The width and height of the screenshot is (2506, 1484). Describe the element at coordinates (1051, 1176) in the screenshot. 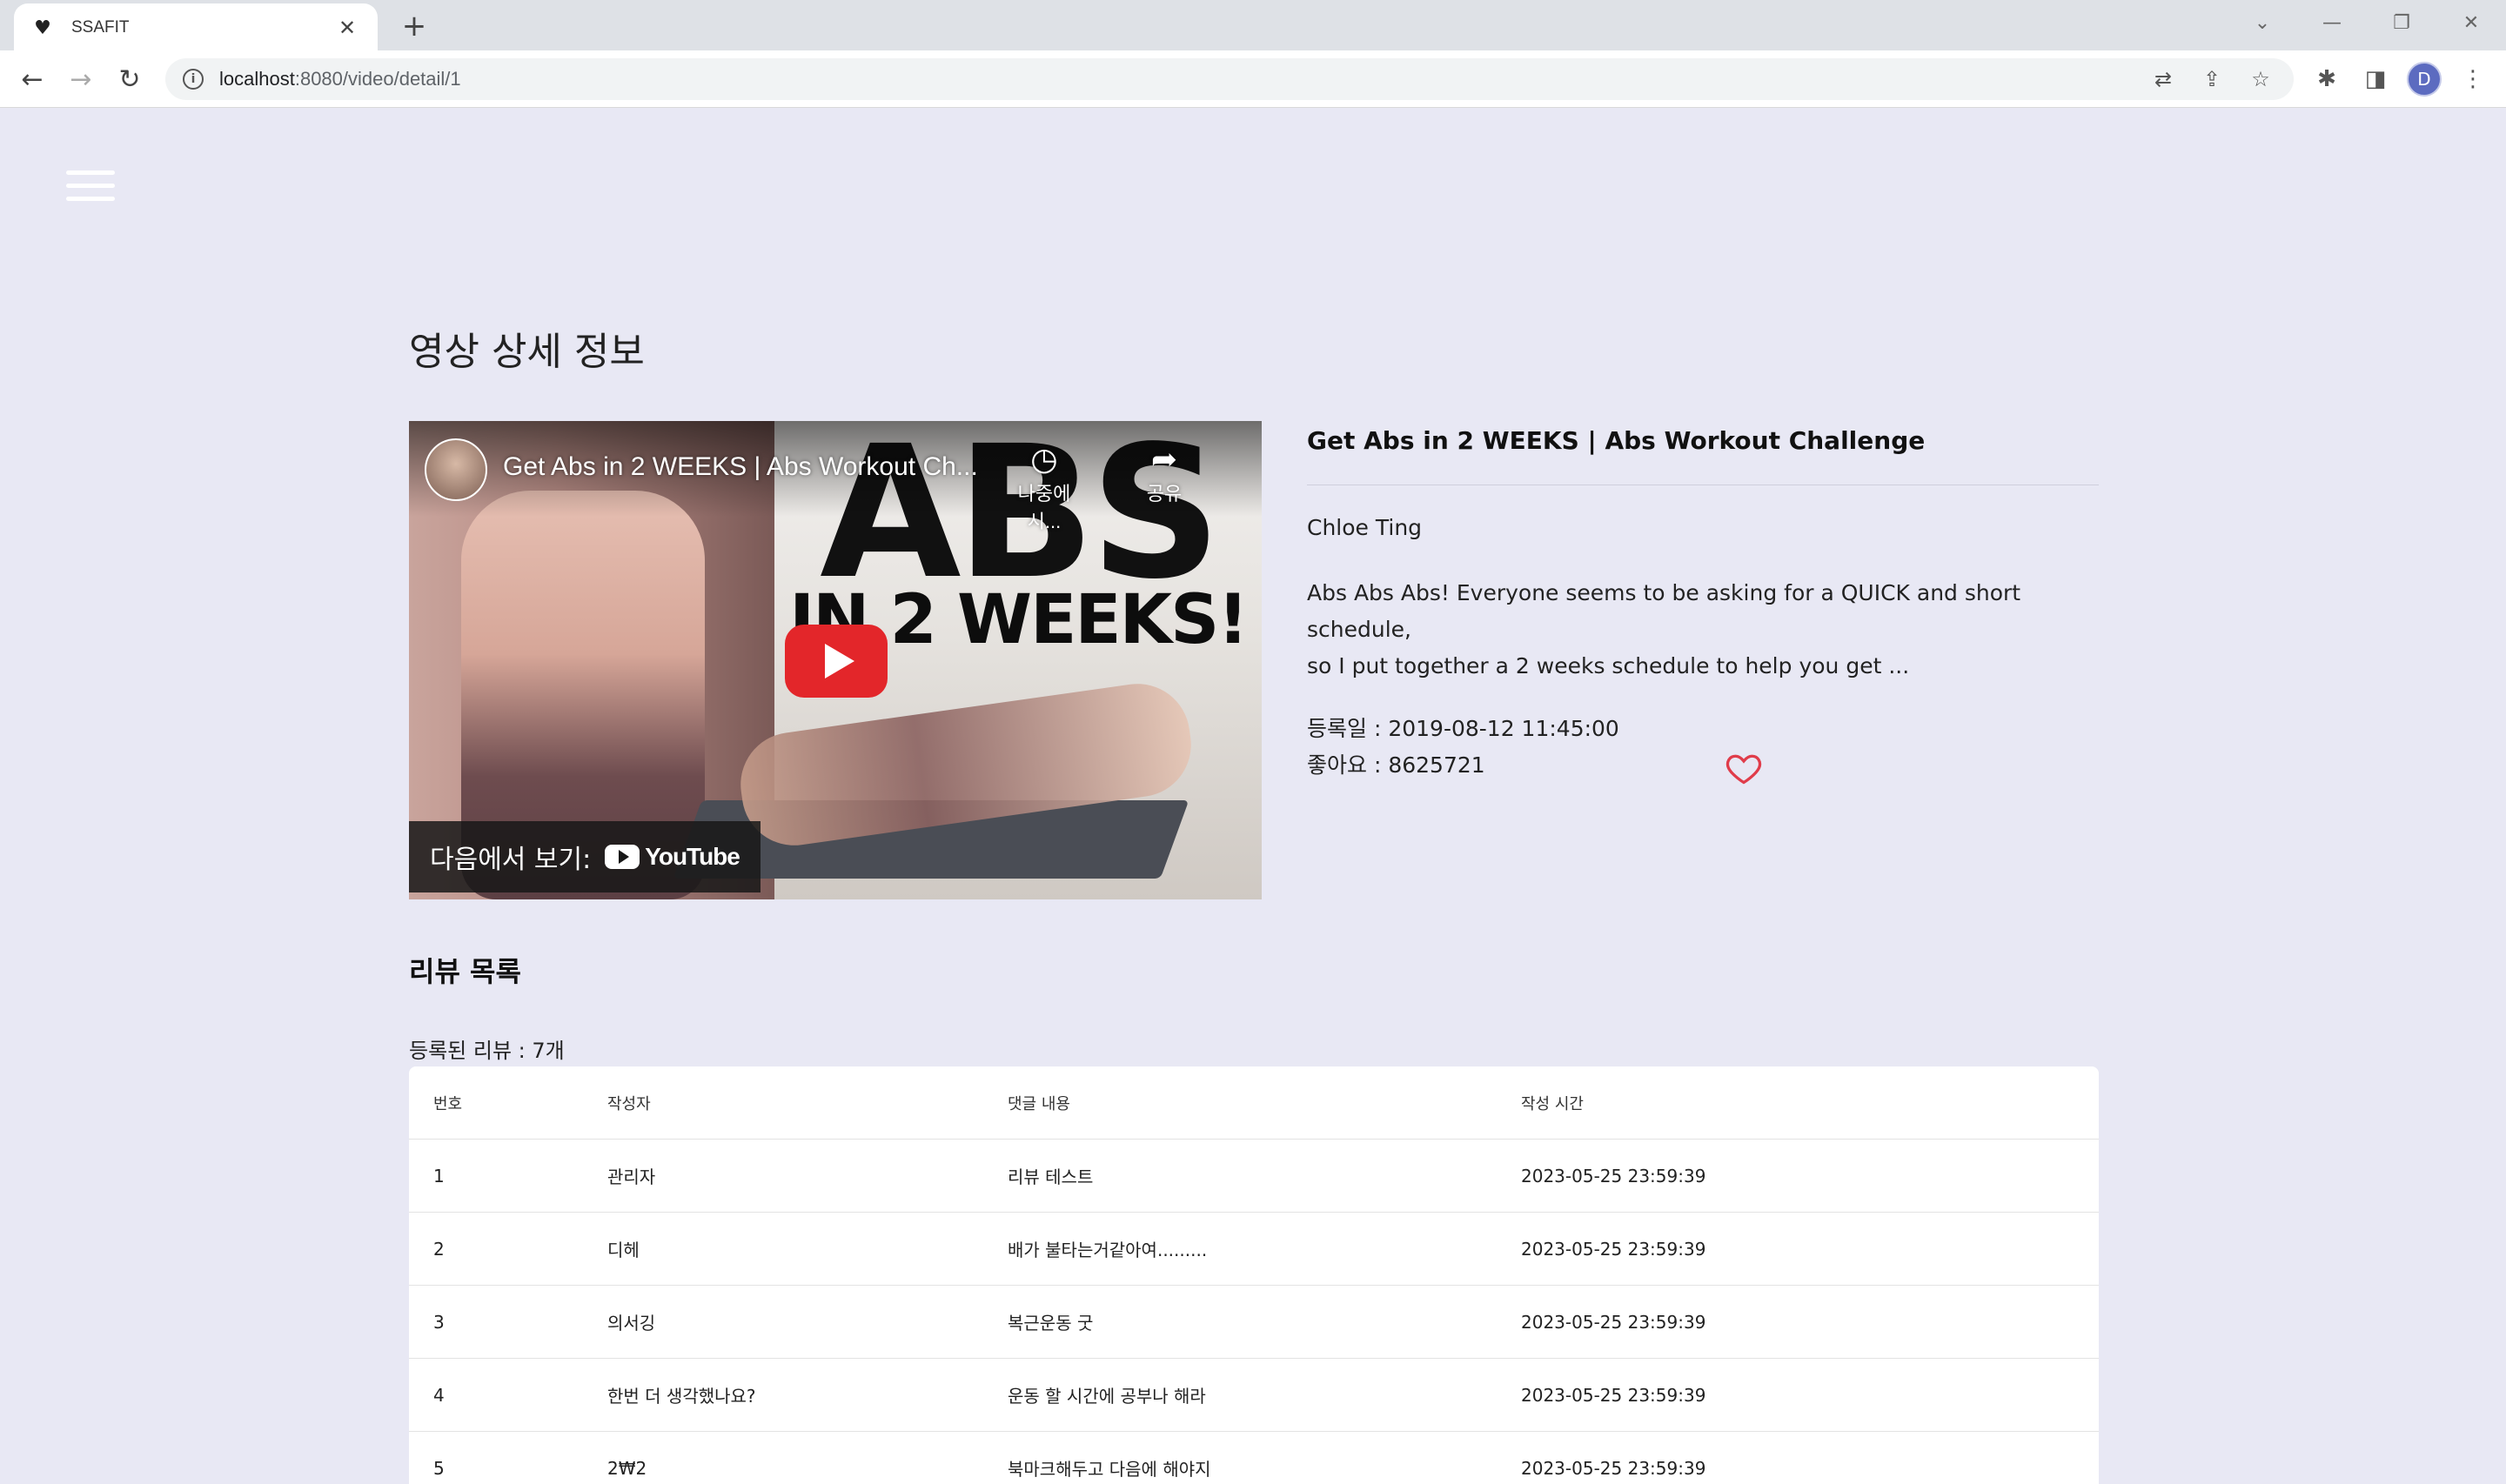

I see `cell-content: 리뷰 테스트` at that location.